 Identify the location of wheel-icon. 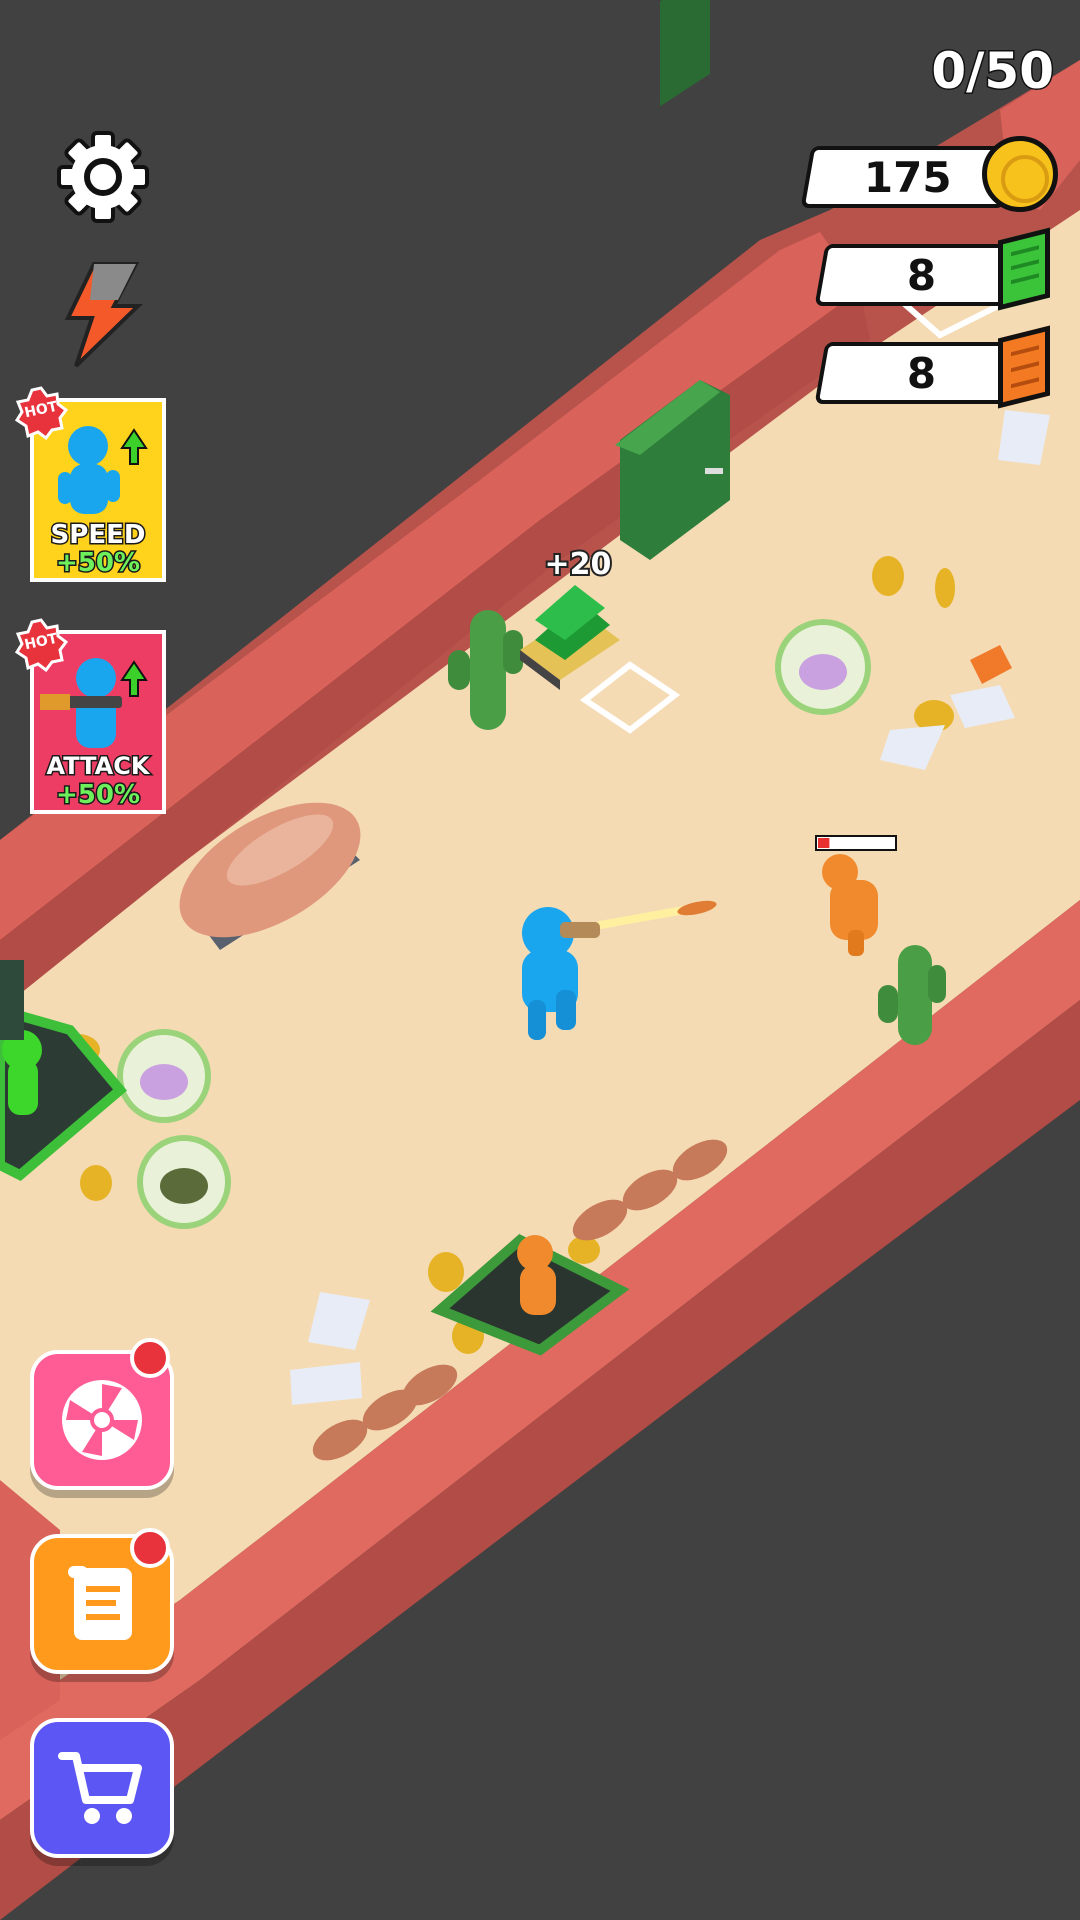
(102, 1420).